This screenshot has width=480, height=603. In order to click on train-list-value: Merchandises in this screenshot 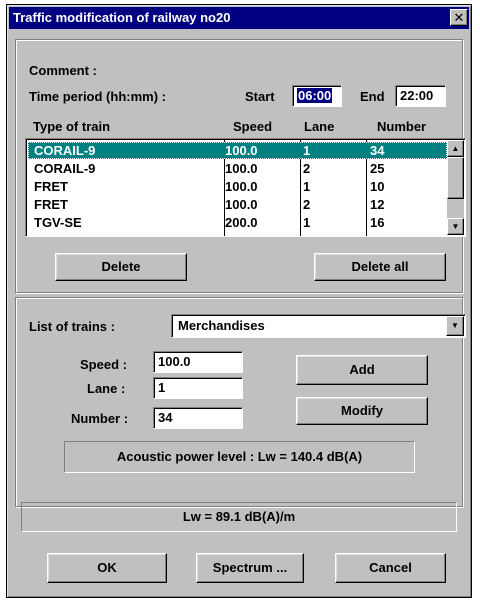, I will do `click(221, 325)`.